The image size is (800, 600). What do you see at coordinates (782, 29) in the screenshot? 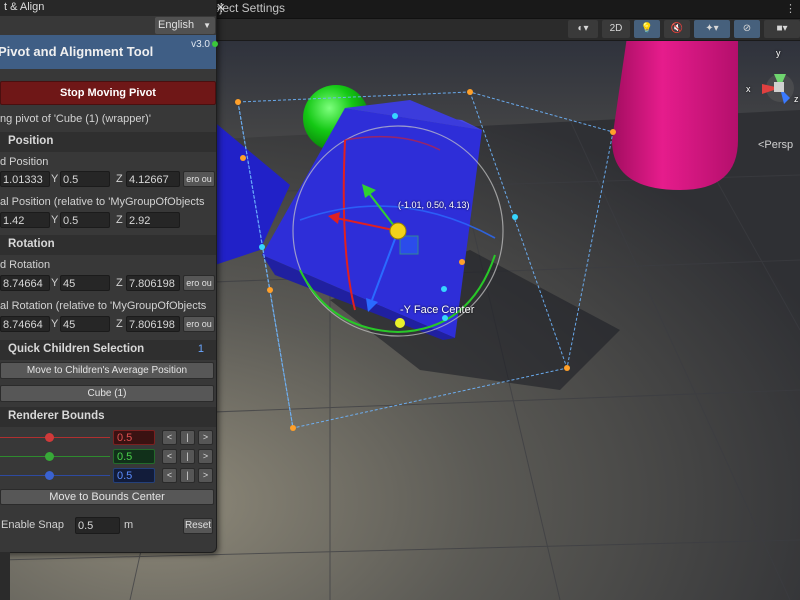
I see `camera-settings-icon: ■▾` at bounding box center [782, 29].